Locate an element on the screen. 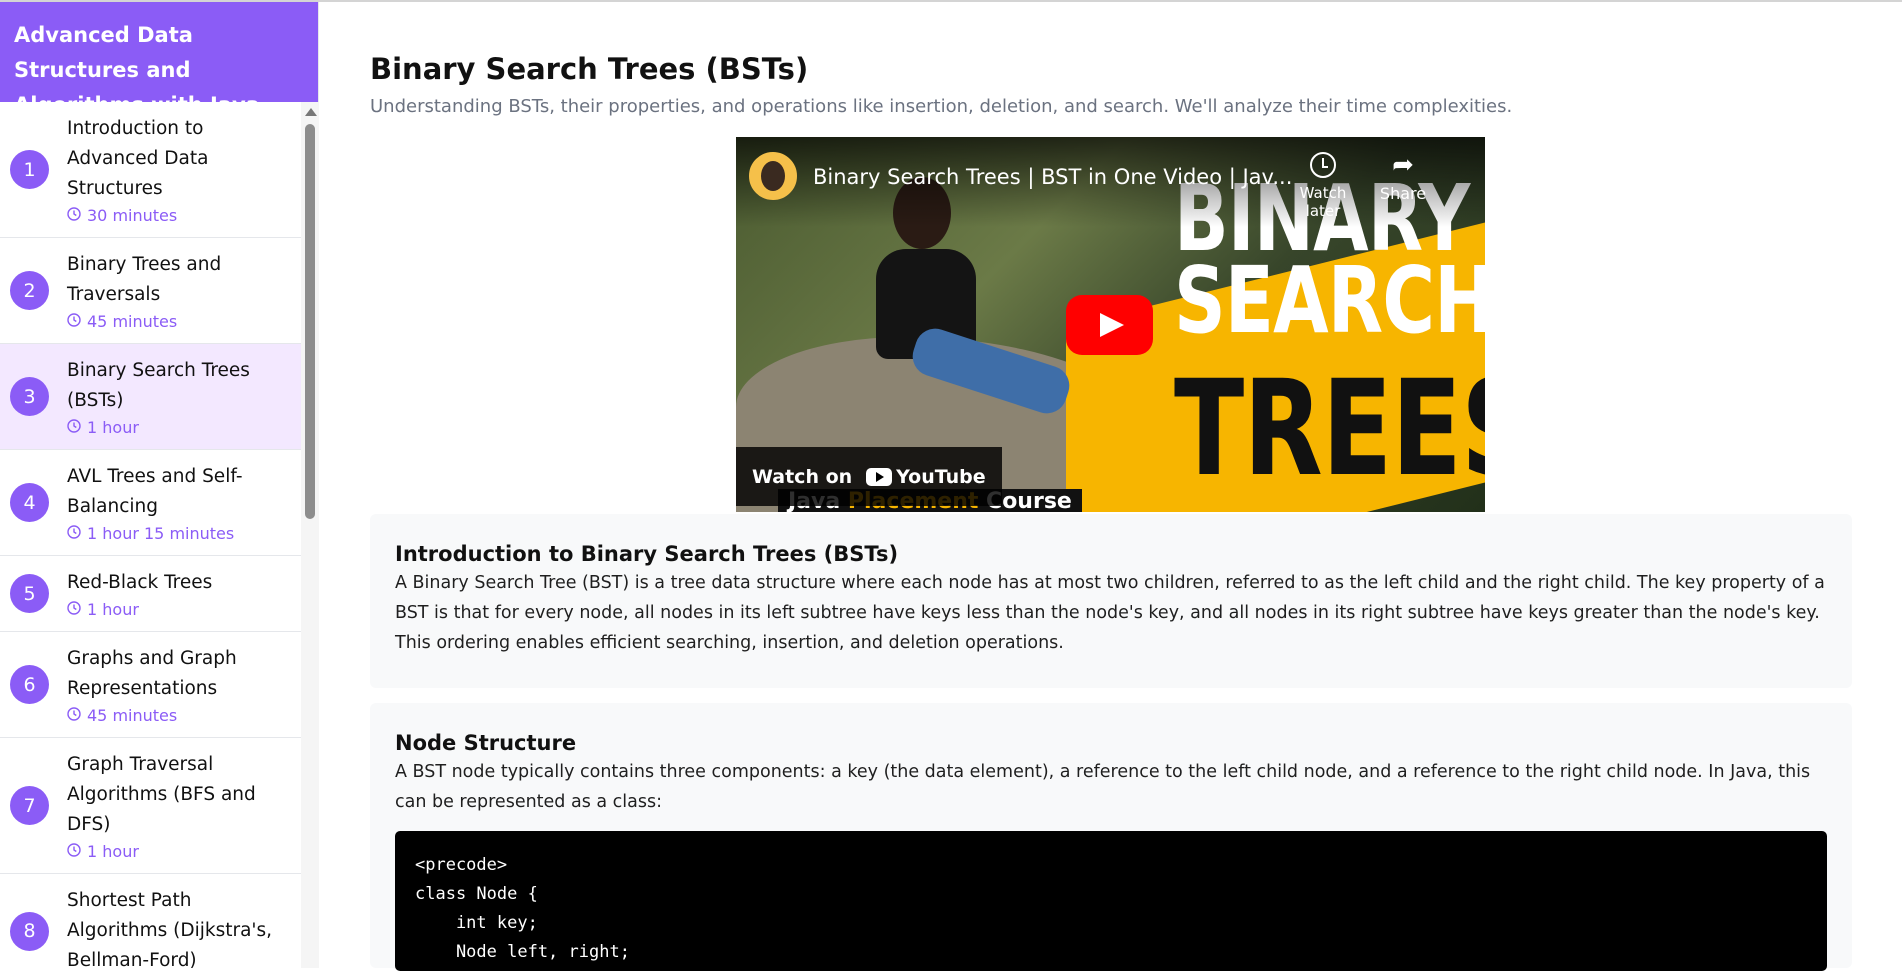 This screenshot has width=1902, height=971. lesson-title: Introduction to Advanced Data Structures is located at coordinates (138, 158).